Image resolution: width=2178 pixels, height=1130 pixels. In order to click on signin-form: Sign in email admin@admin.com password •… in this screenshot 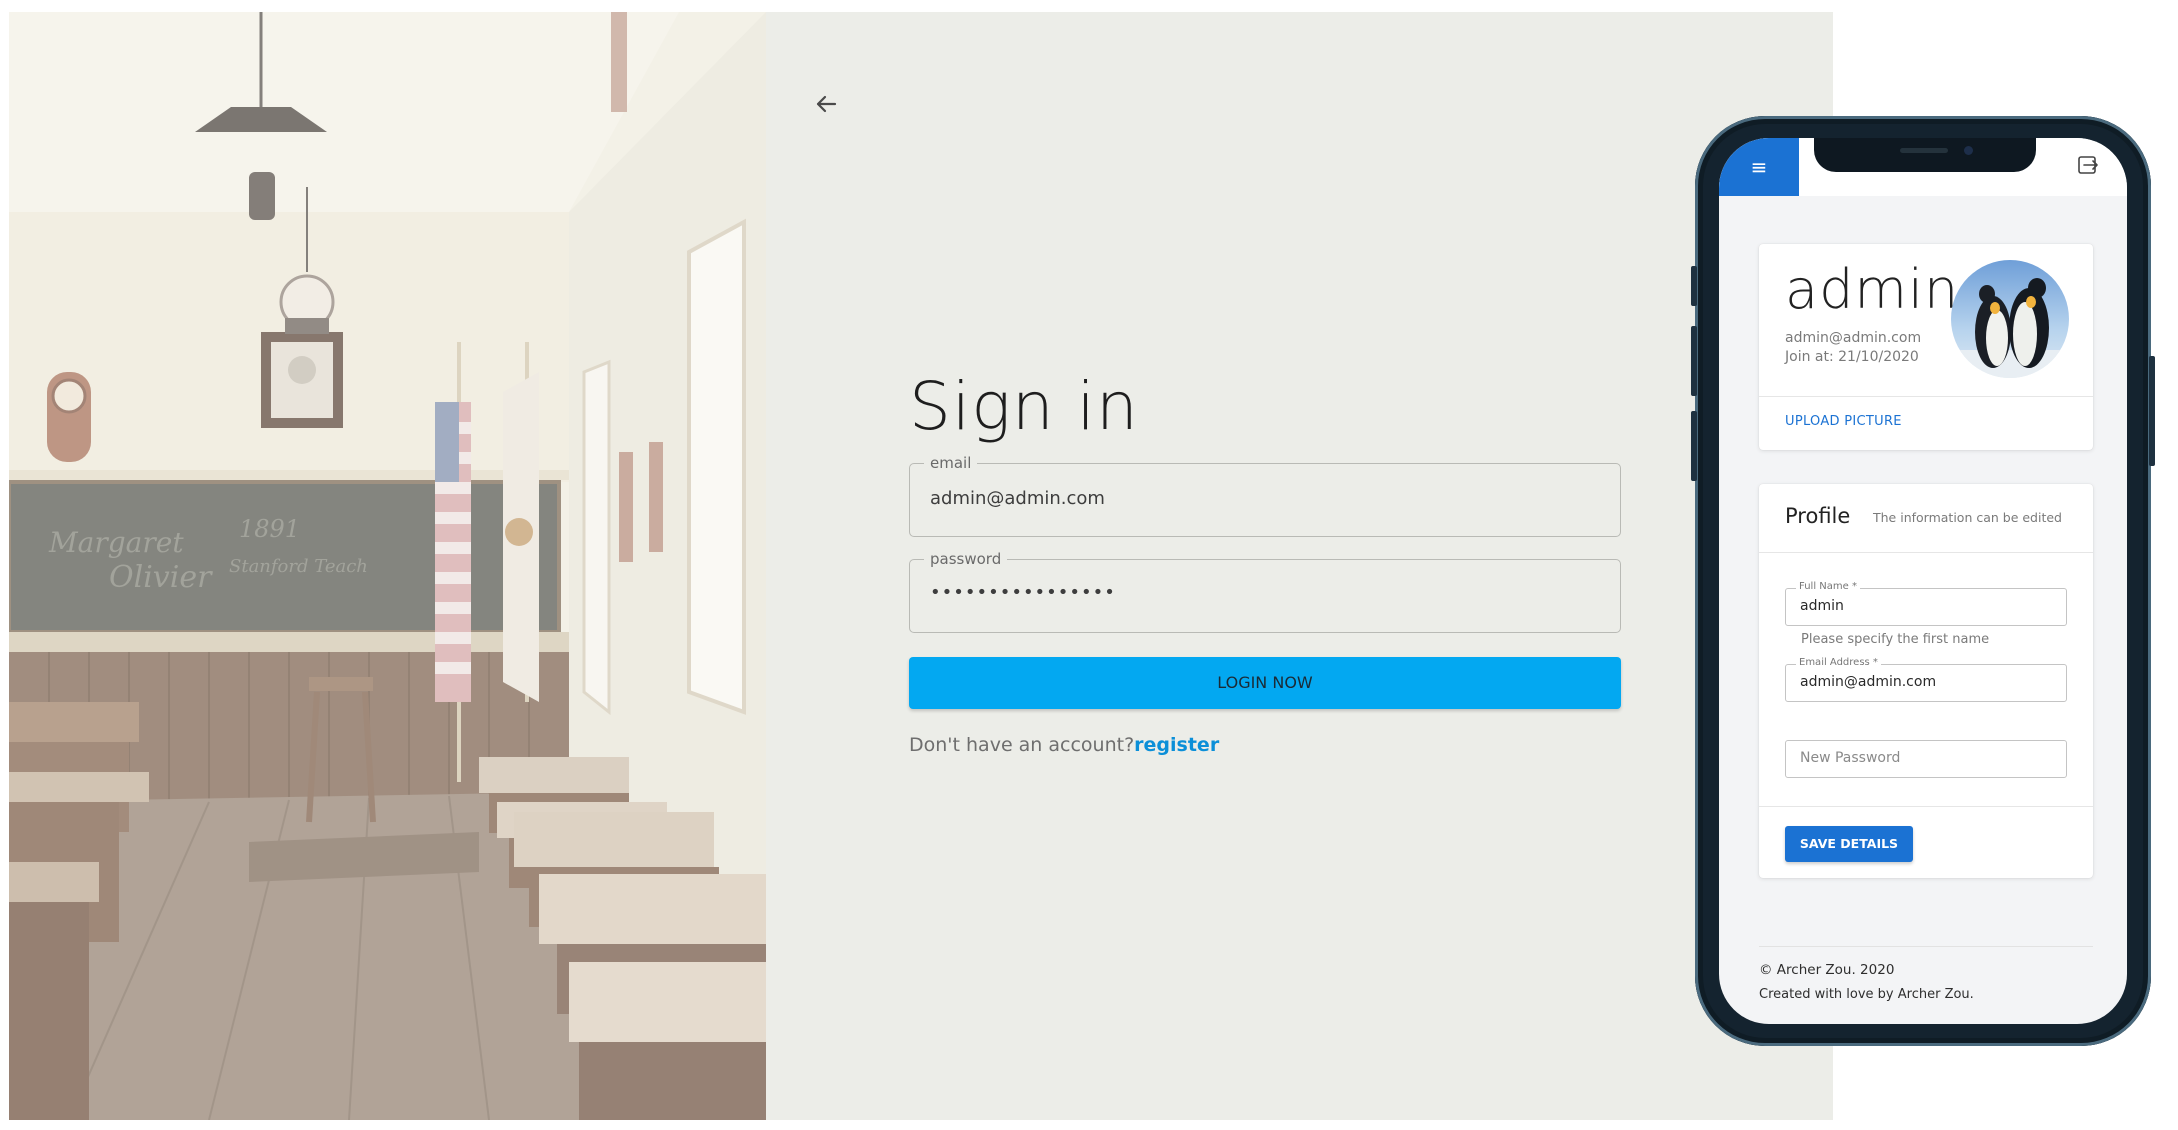, I will do `click(1265, 559)`.